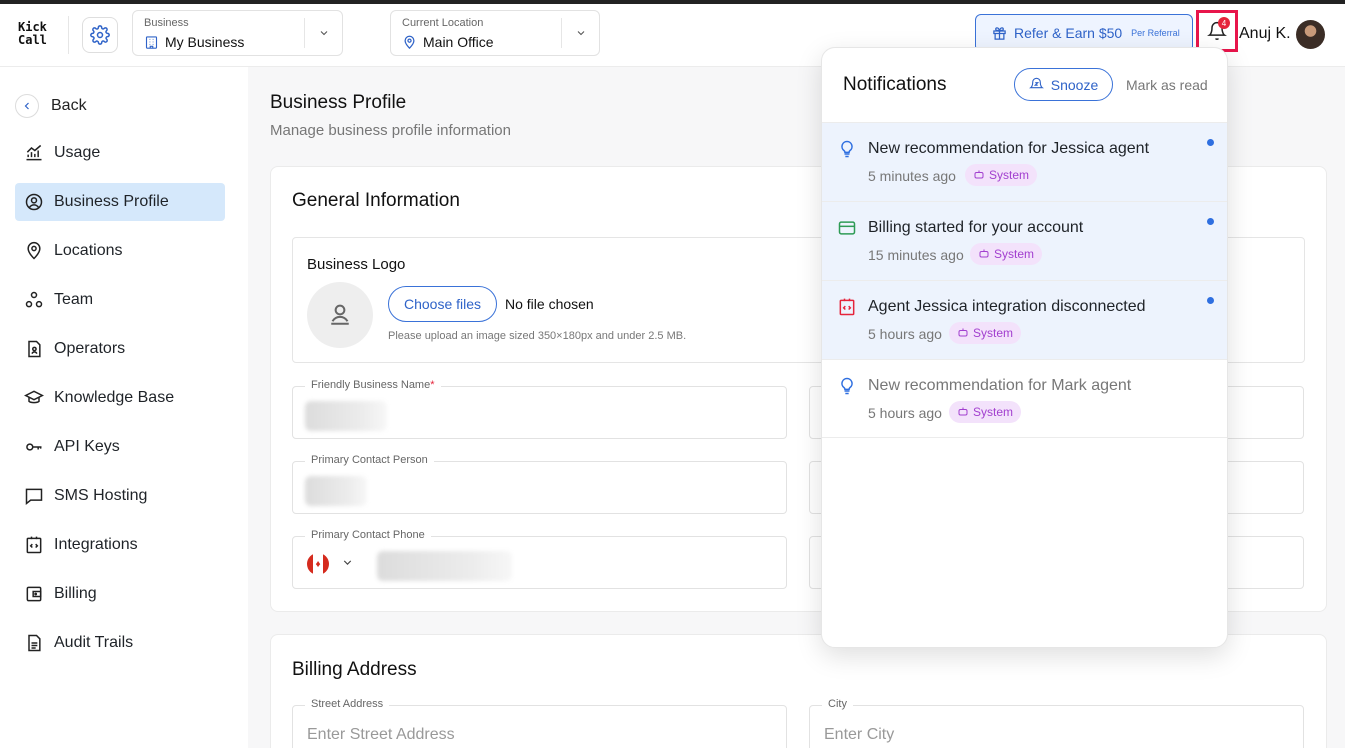 This screenshot has height=748, width=1345. I want to click on snooze-button: Snooze, so click(1063, 84).